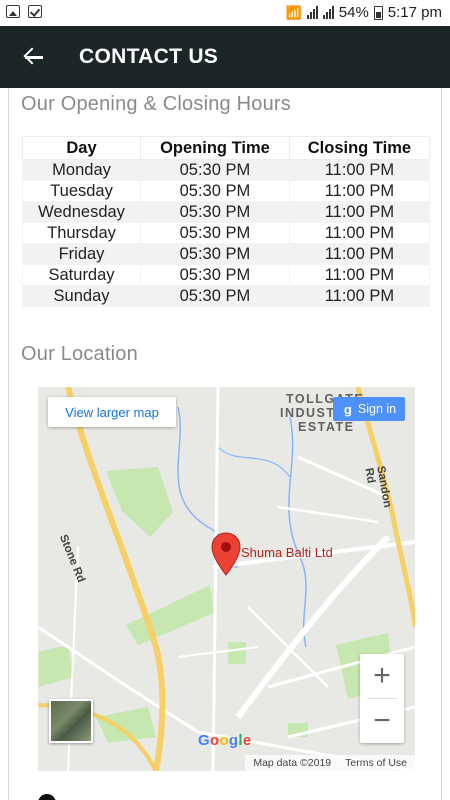  I want to click on table-row: Tuesday 05:30 PM 11:00 PM, so click(226, 191).